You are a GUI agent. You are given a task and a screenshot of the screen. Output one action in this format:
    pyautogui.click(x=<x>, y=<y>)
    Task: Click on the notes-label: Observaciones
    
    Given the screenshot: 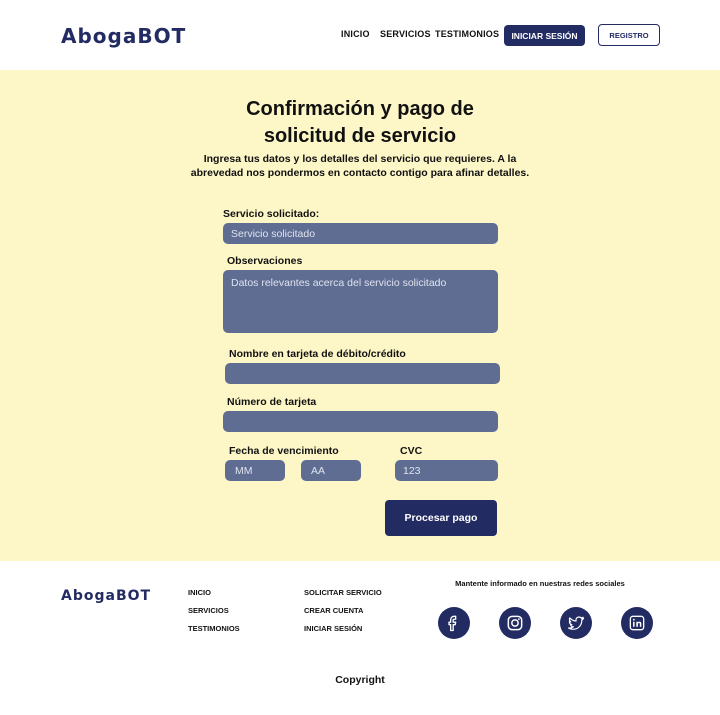 What is the action you would take?
    pyautogui.click(x=265, y=261)
    